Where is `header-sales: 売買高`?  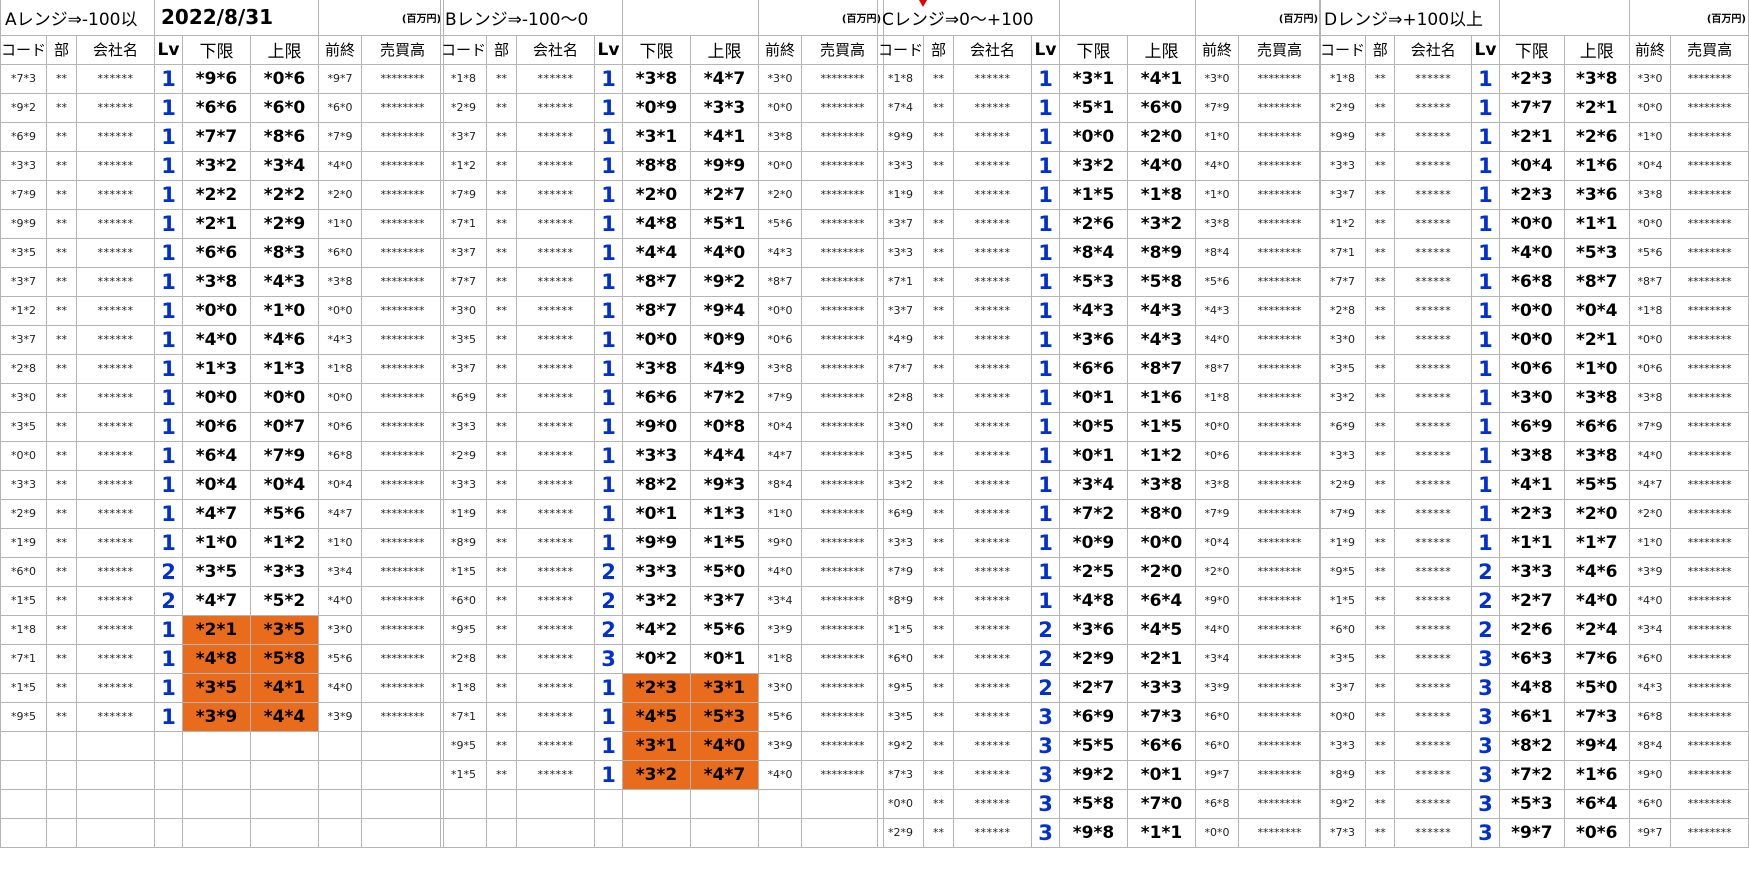
header-sales: 売買高 is located at coordinates (1280, 49).